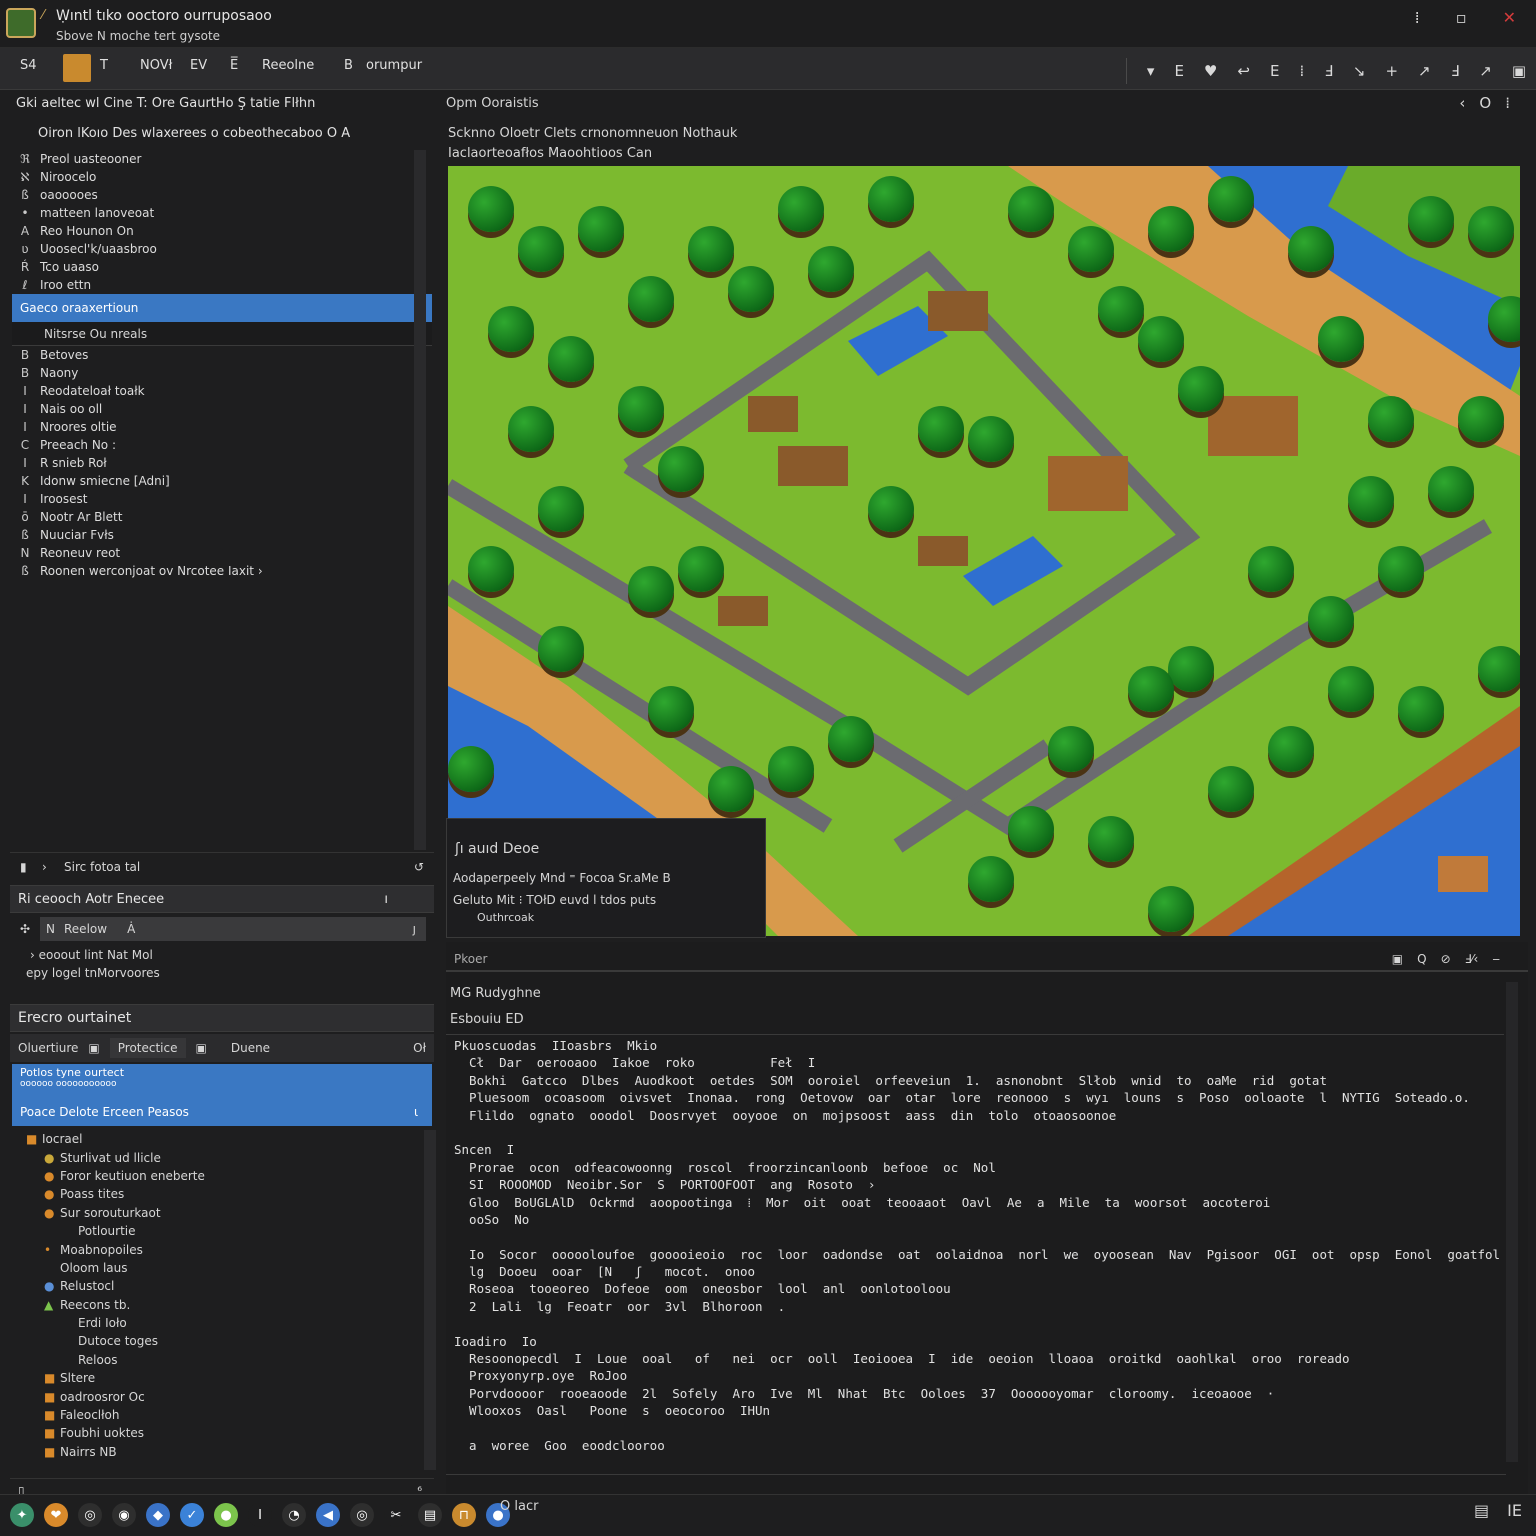  Describe the element at coordinates (28, 65) in the screenshot. I see `toolbar-item-s4: S4` at that location.